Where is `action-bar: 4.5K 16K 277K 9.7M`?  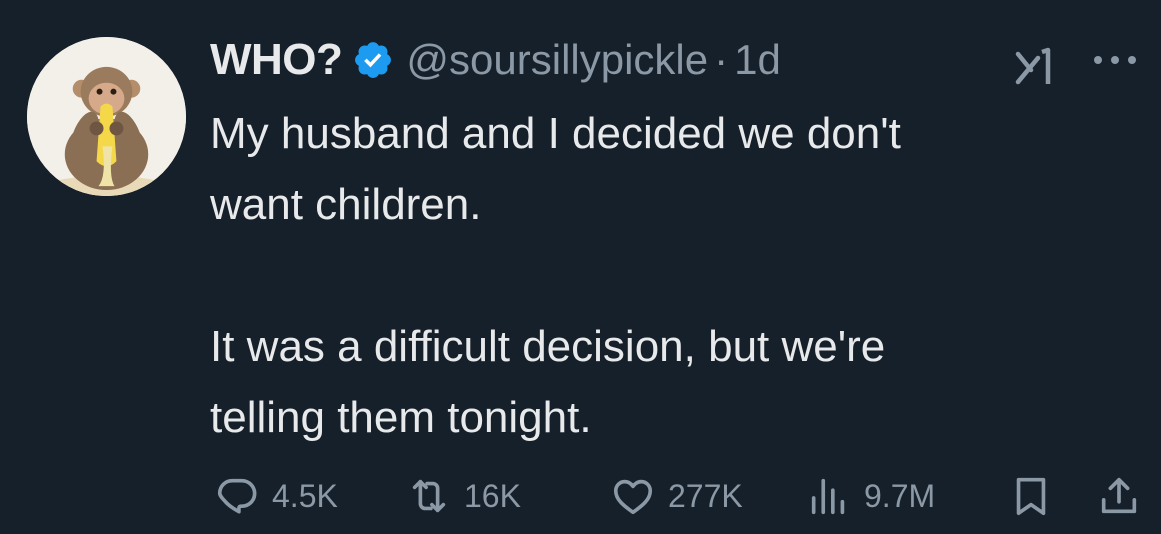
action-bar: 4.5K 16K 277K 9.7M is located at coordinates (680, 496).